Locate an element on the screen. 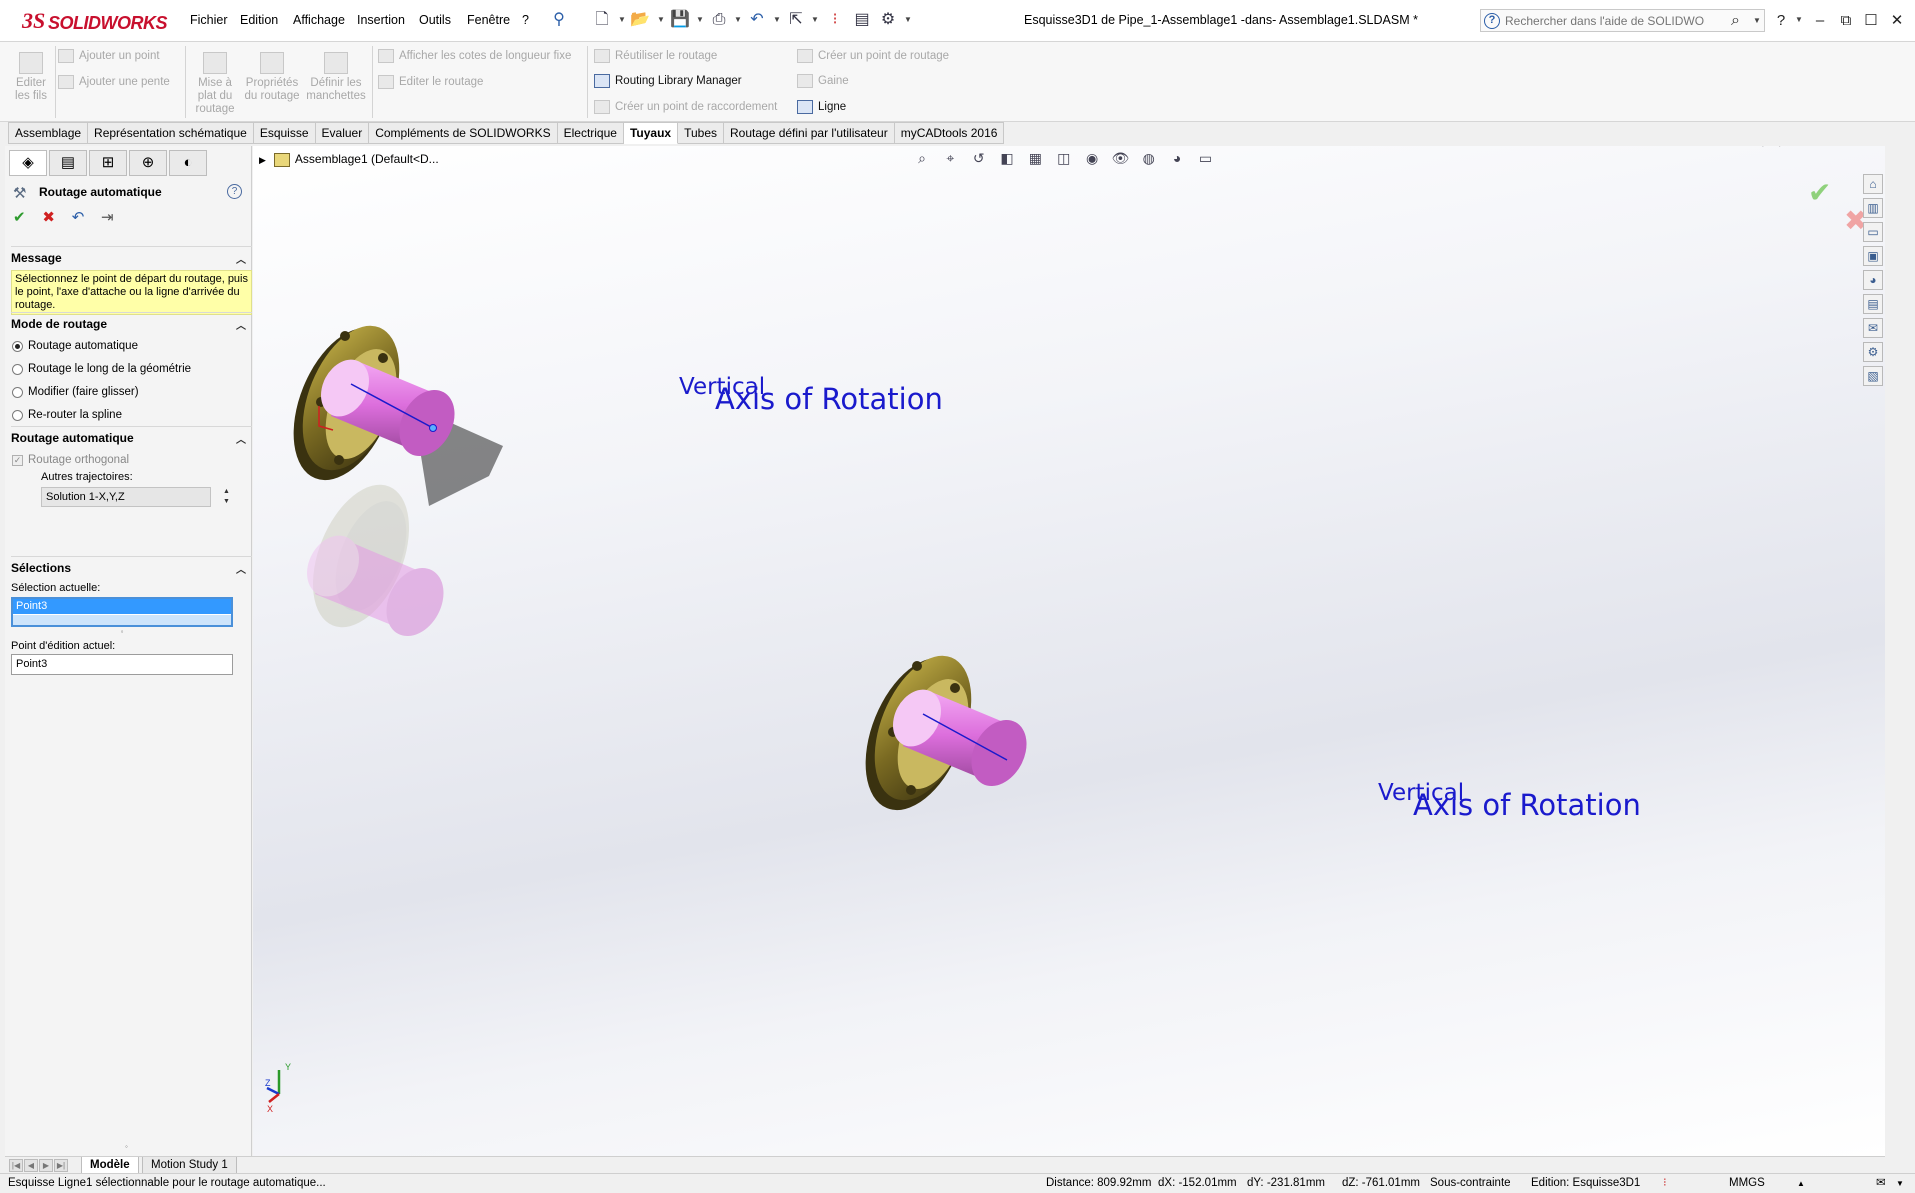 Image resolution: width=1915 pixels, height=1193 pixels. tab-motion-study: Motion Study 1 is located at coordinates (189, 1165).